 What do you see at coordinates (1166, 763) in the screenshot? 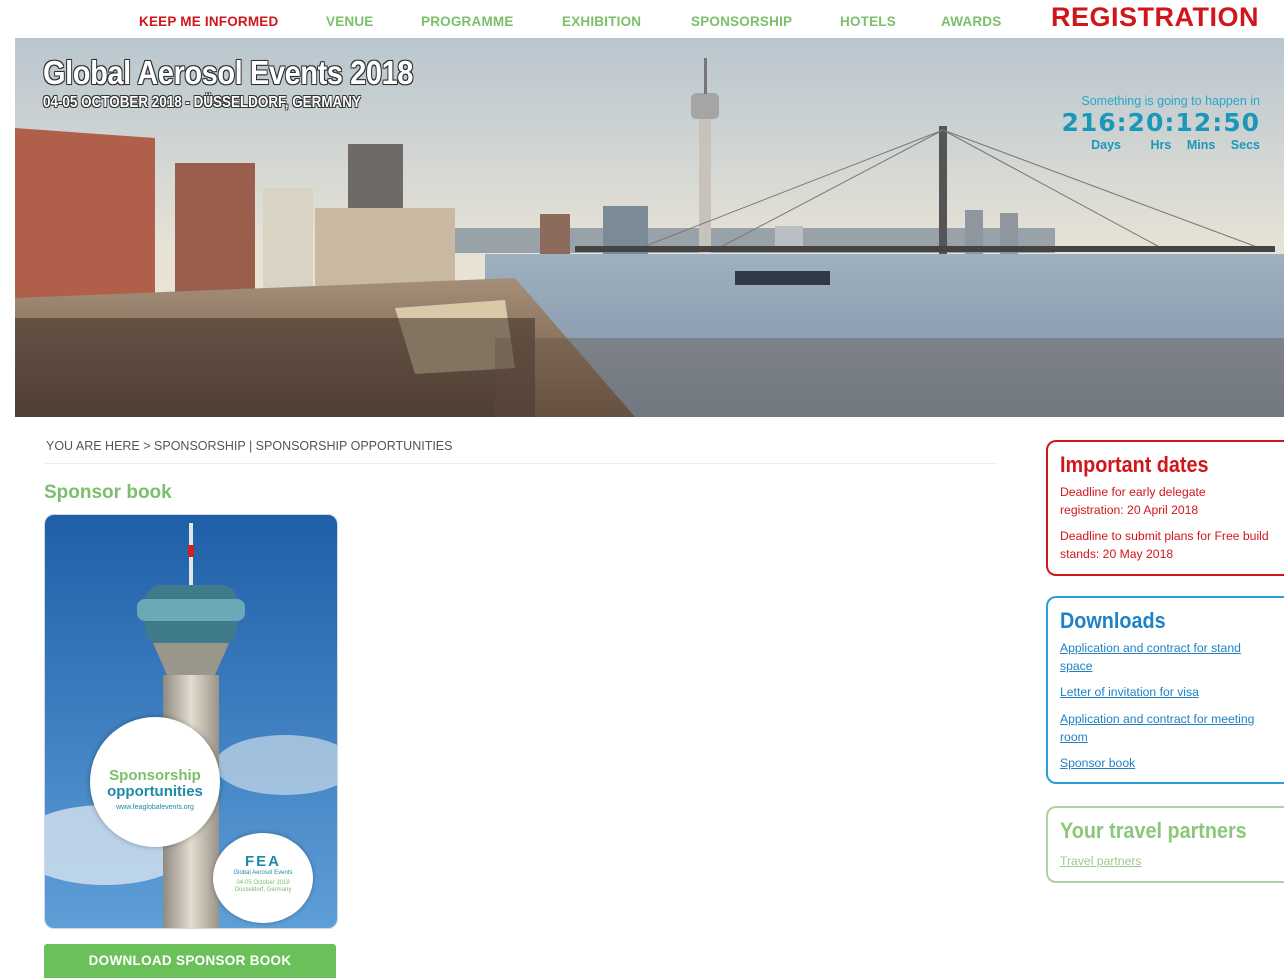
I see `download-link-sponsor-book: Sponsor book` at bounding box center [1166, 763].